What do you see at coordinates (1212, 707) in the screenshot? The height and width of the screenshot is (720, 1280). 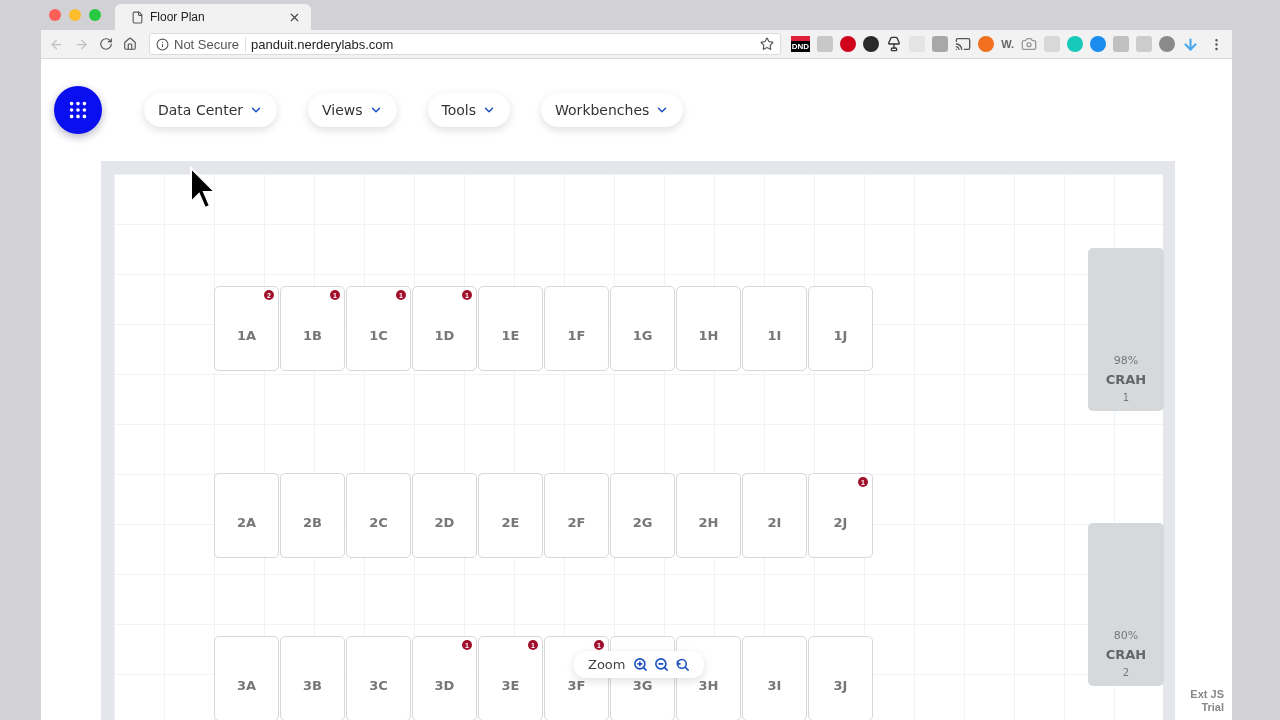 I see `trial-notice-text: Trial` at bounding box center [1212, 707].